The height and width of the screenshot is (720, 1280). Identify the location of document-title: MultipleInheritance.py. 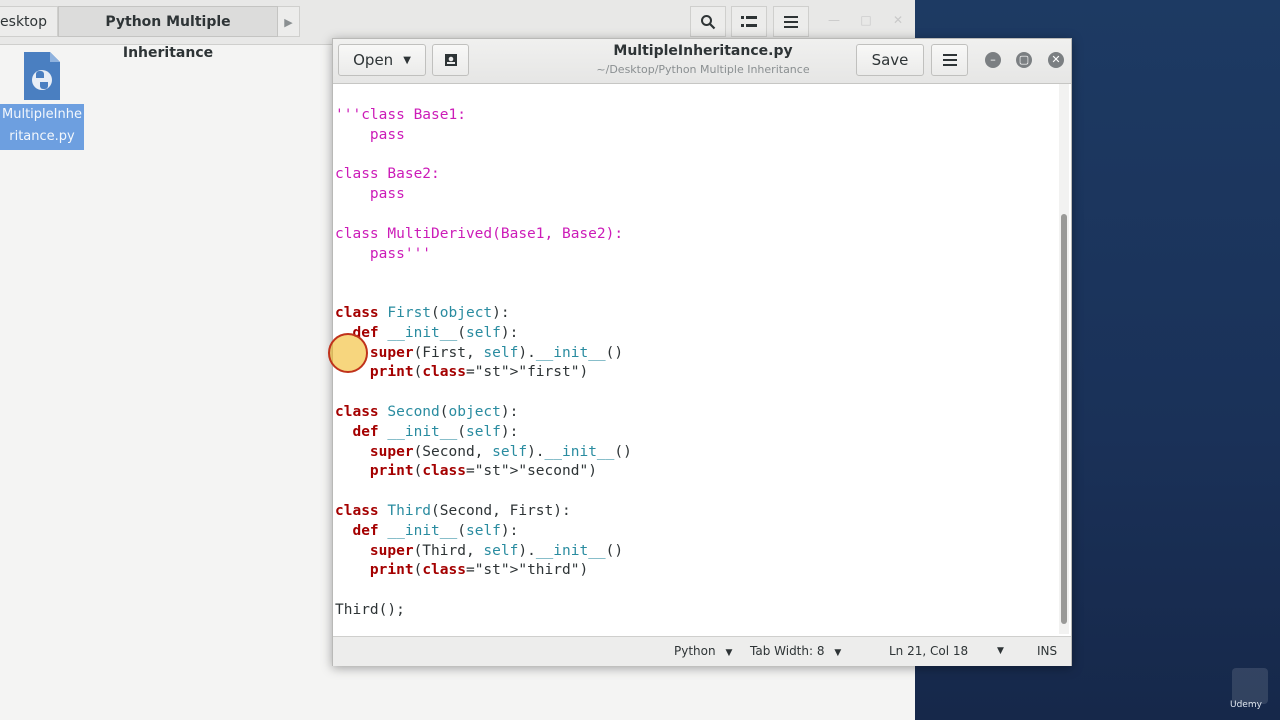
(703, 51).